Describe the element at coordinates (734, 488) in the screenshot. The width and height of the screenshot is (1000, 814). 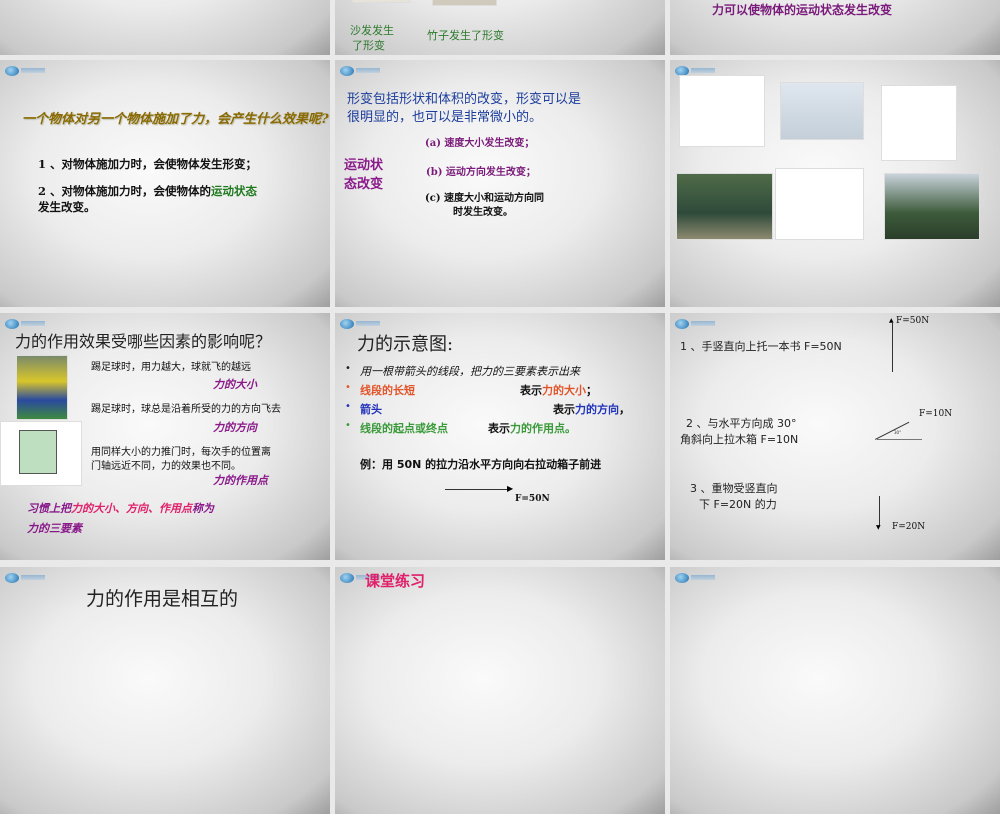
I see `question: 3 、重物受竖直向` at that location.